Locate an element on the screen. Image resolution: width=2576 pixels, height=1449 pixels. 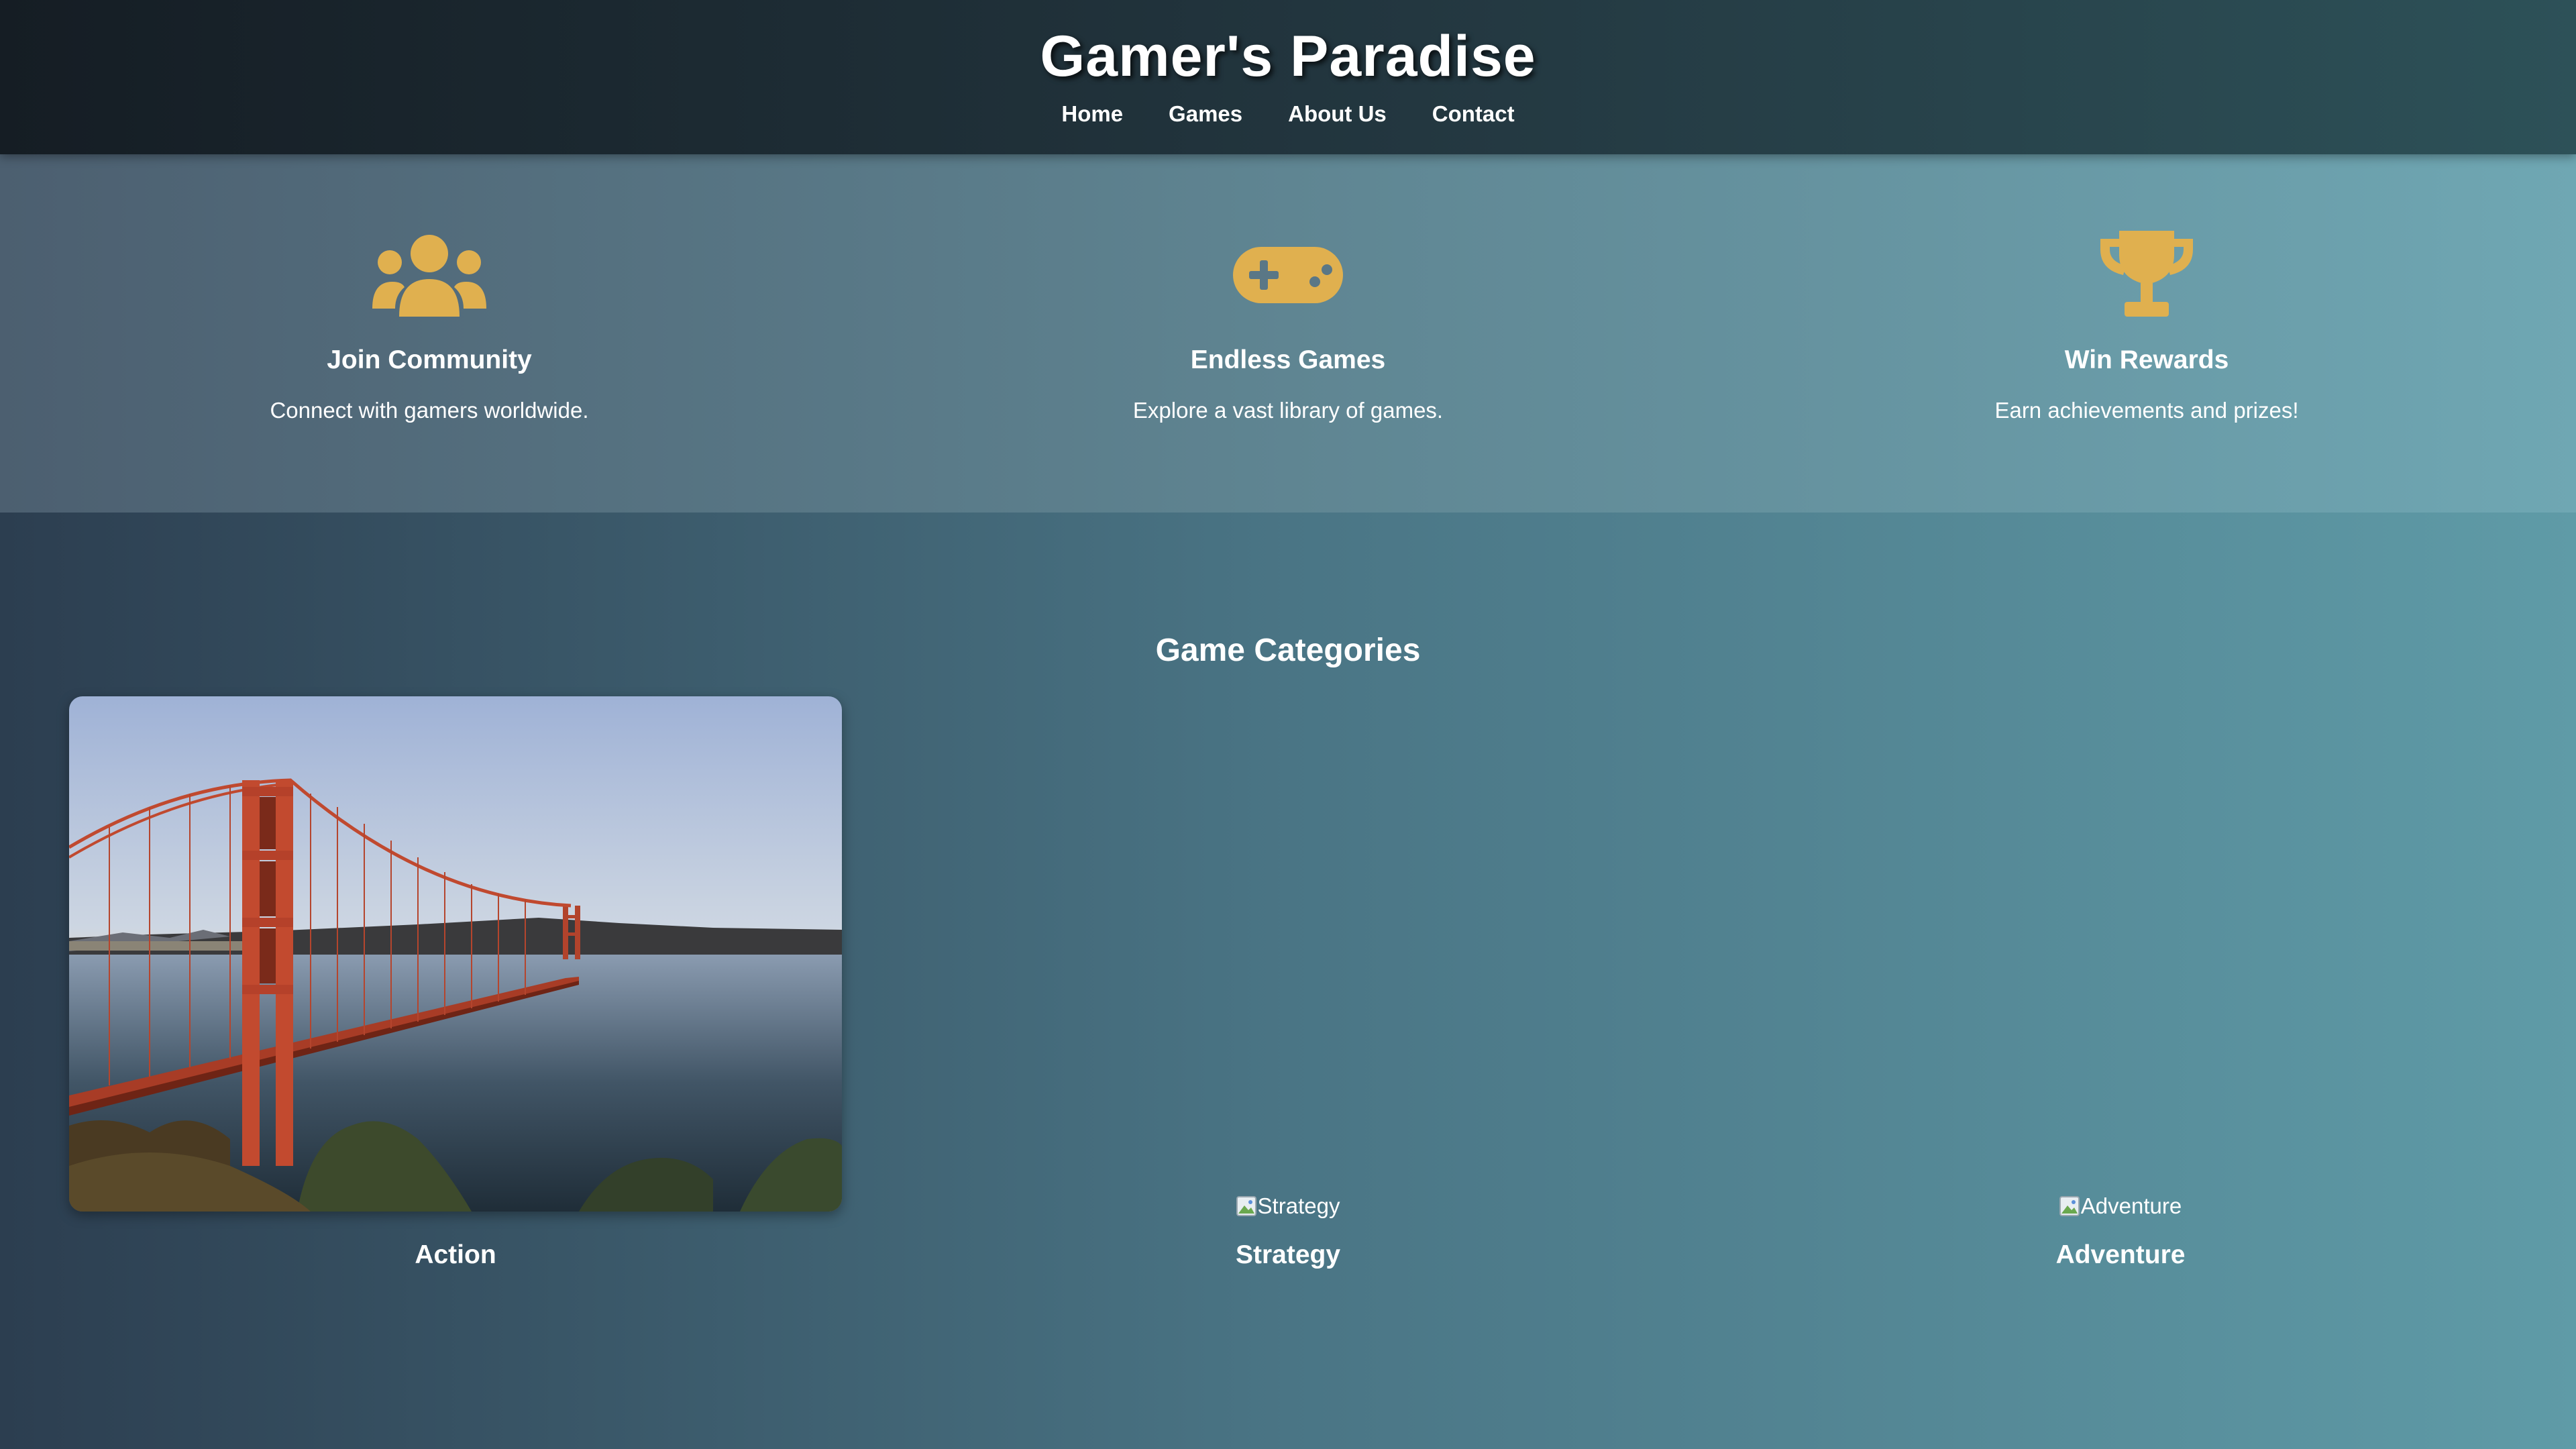
trophy-icon is located at coordinates (2146, 275).